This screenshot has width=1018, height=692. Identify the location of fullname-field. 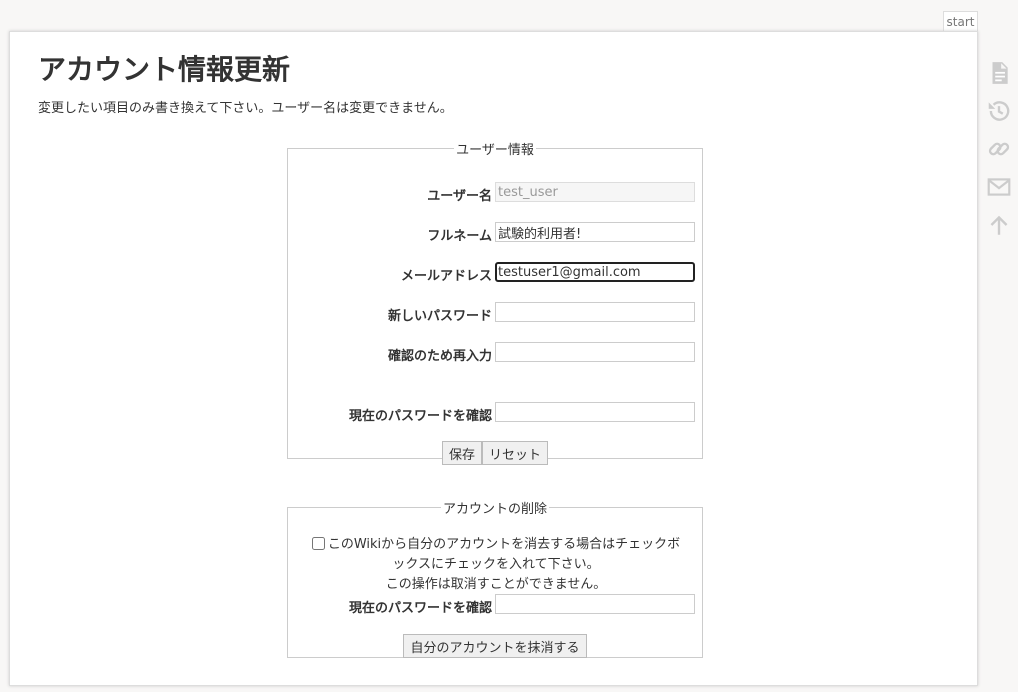
(595, 232).